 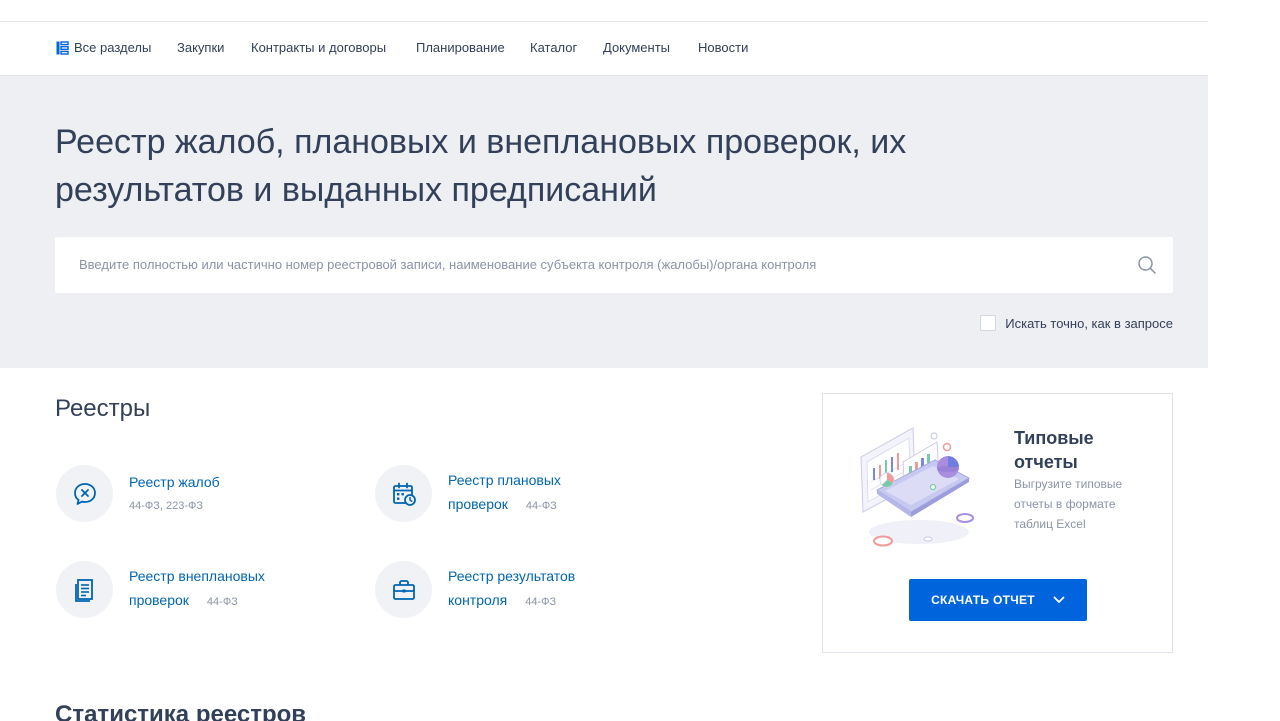 What do you see at coordinates (511, 576) in the screenshot?
I see `registry-results-label-1: Реестр результатов` at bounding box center [511, 576].